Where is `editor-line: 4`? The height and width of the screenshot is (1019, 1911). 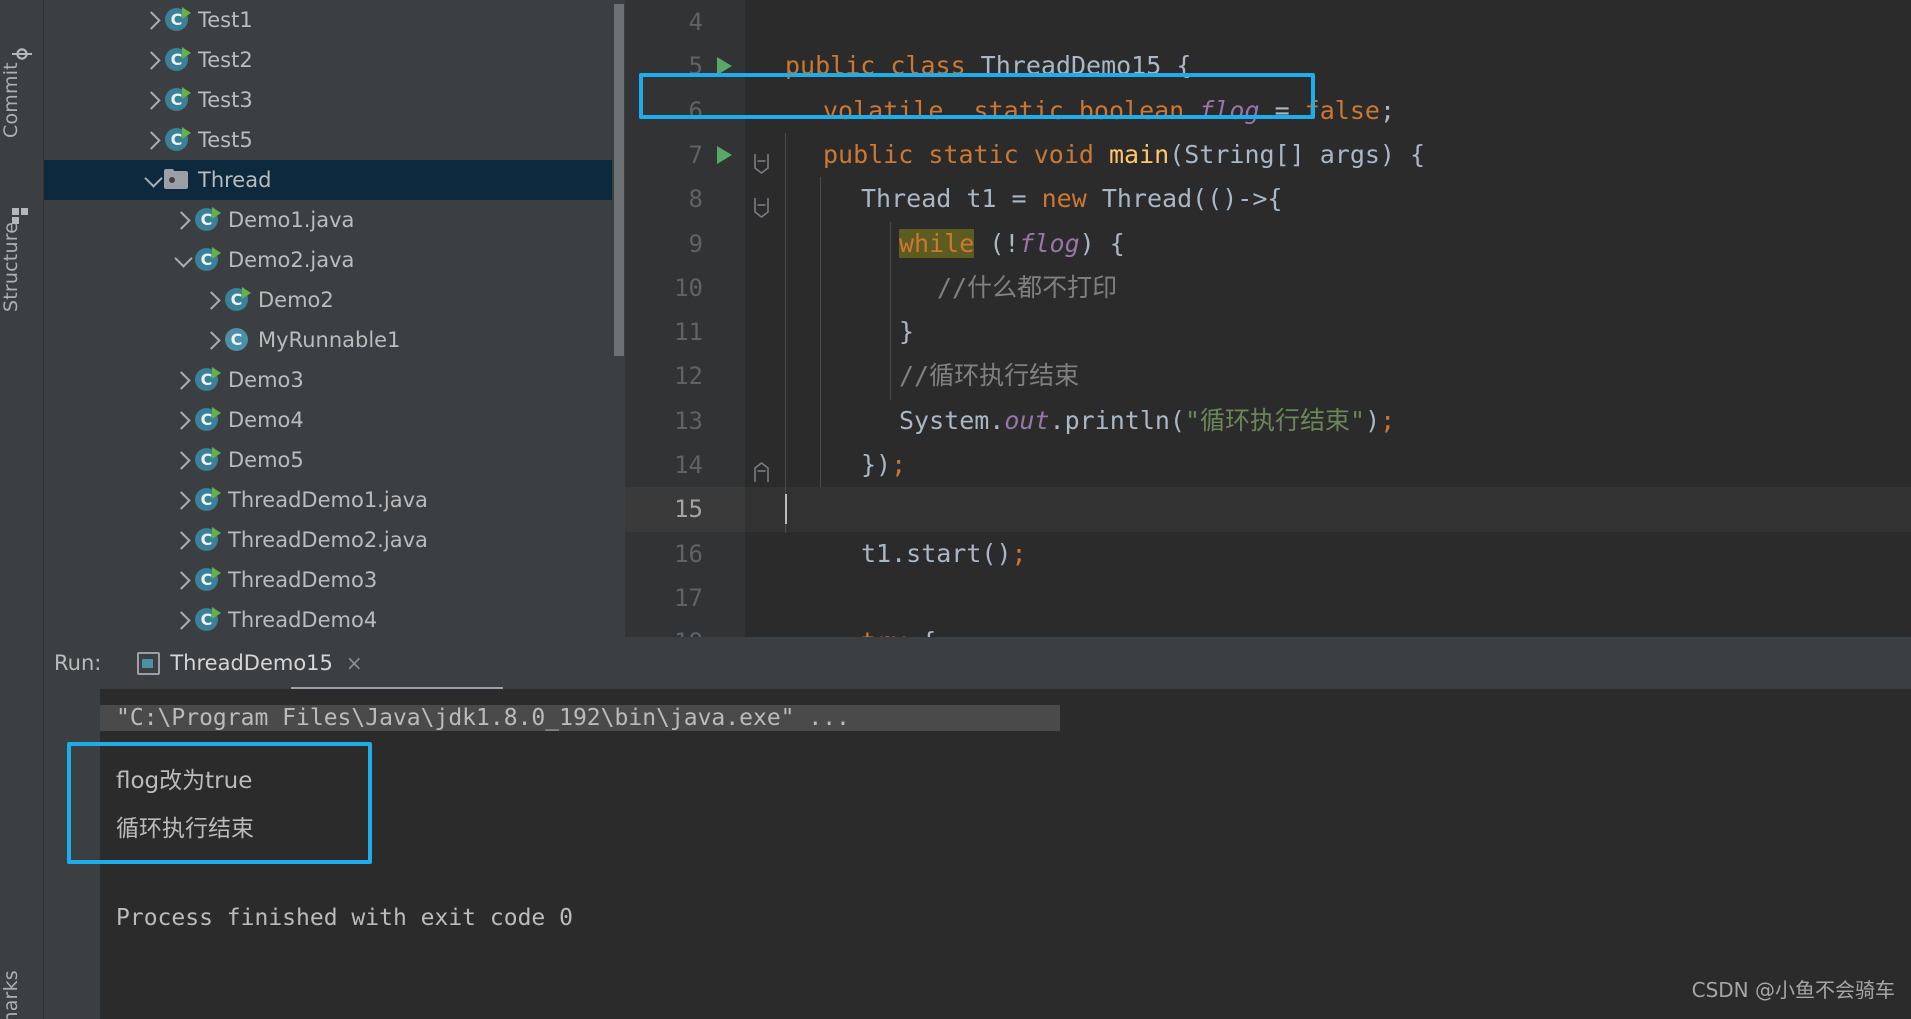
editor-line: 4 is located at coordinates (1268, 22).